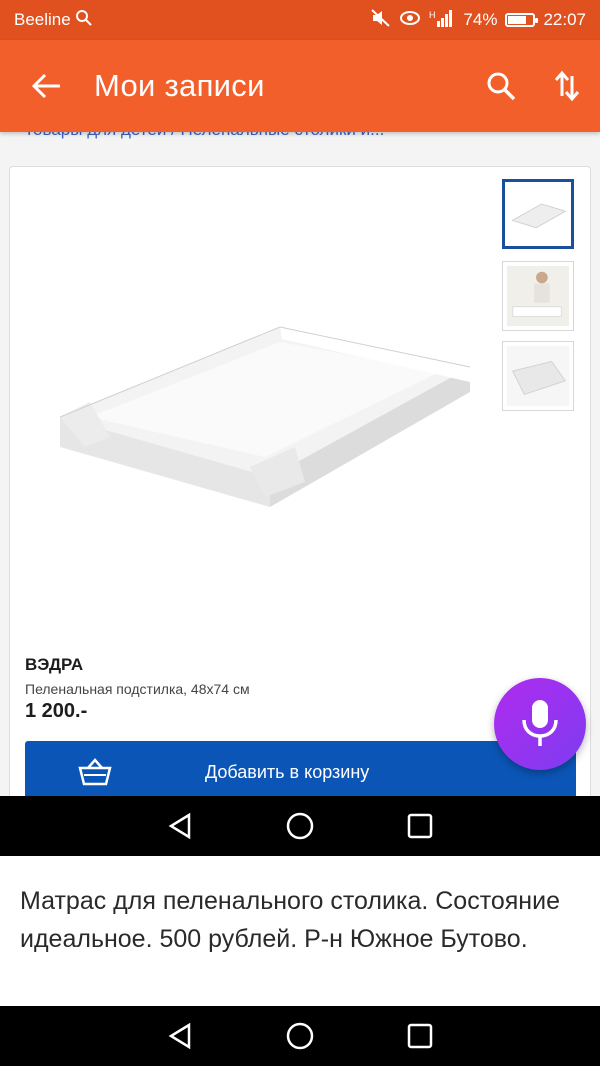  What do you see at coordinates (54, 665) in the screenshot?
I see `product-brand: ВЭДРА` at bounding box center [54, 665].